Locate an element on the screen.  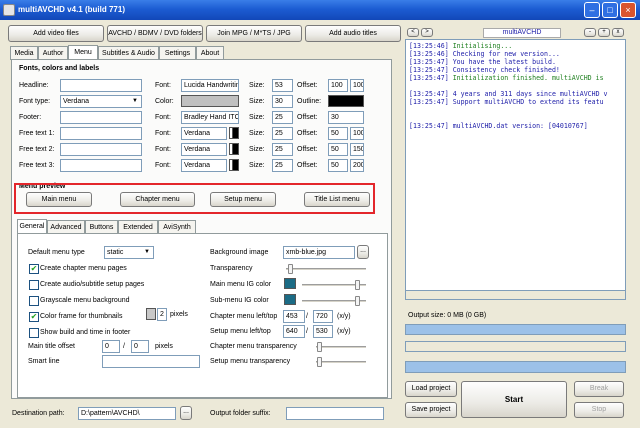
chapter-menu-button: Chapter menu is located at coordinates (157, 199).